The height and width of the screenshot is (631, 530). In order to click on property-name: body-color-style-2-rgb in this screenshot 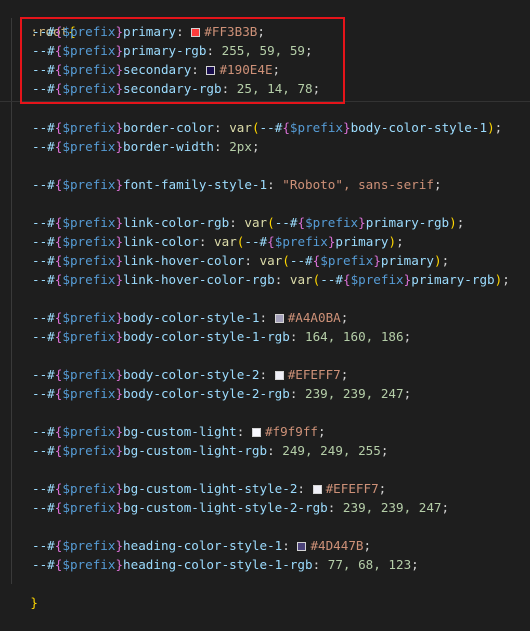, I will do `click(206, 393)`.